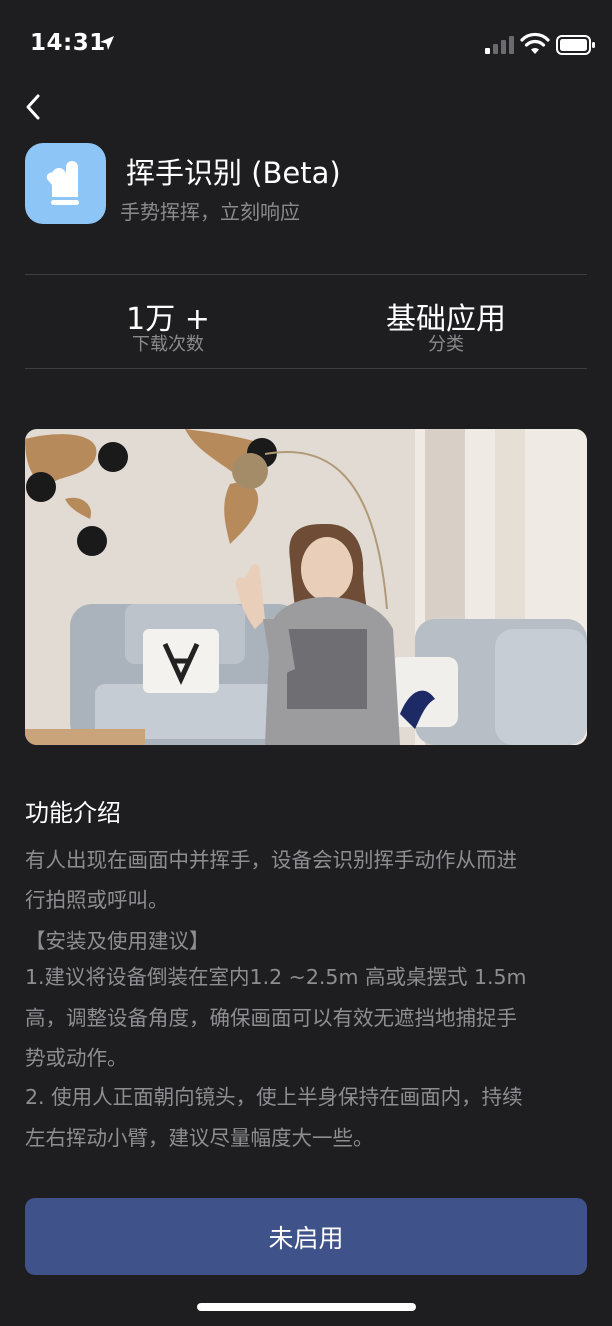  I want to click on enable-button: 未启用, so click(306, 1236).